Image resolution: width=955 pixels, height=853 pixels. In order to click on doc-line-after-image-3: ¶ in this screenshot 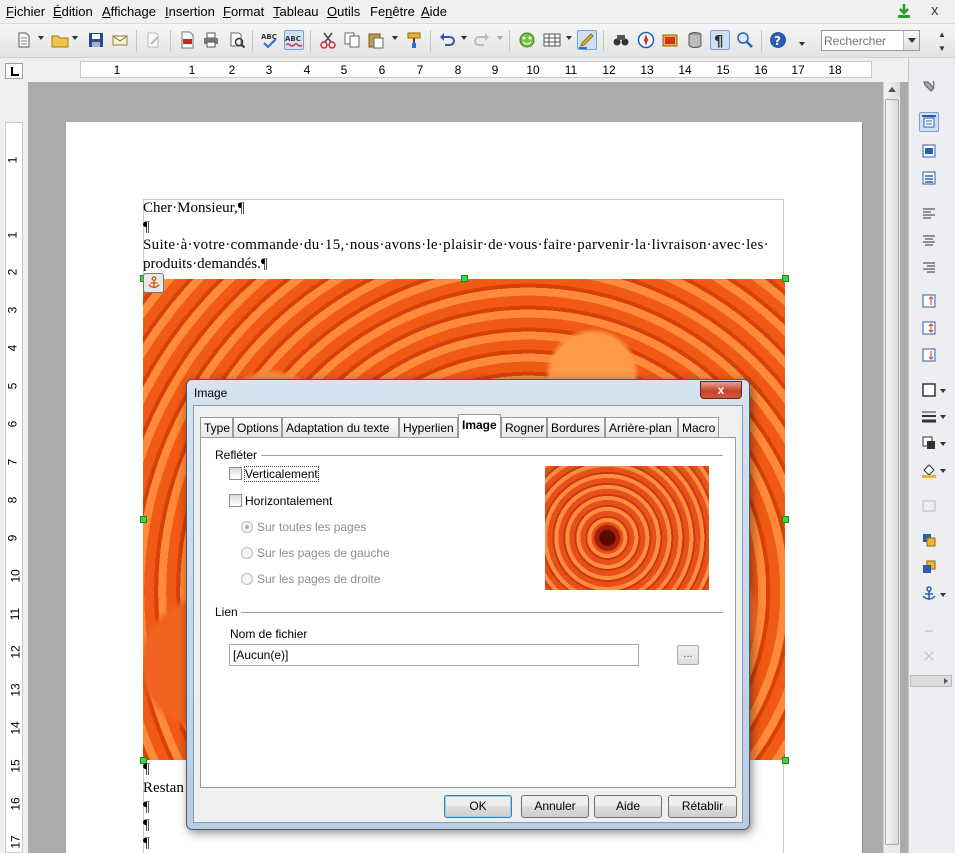, I will do `click(146, 807)`.